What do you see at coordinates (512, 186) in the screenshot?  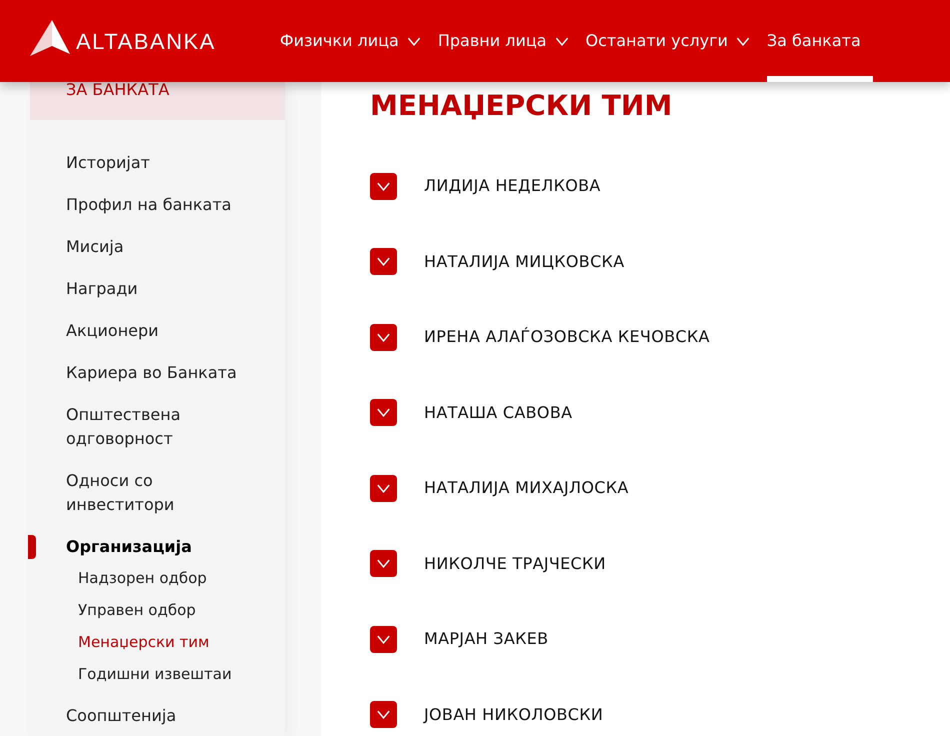 I see `member-name: ЛИДИЈА НЕДЕЛКОВА` at bounding box center [512, 186].